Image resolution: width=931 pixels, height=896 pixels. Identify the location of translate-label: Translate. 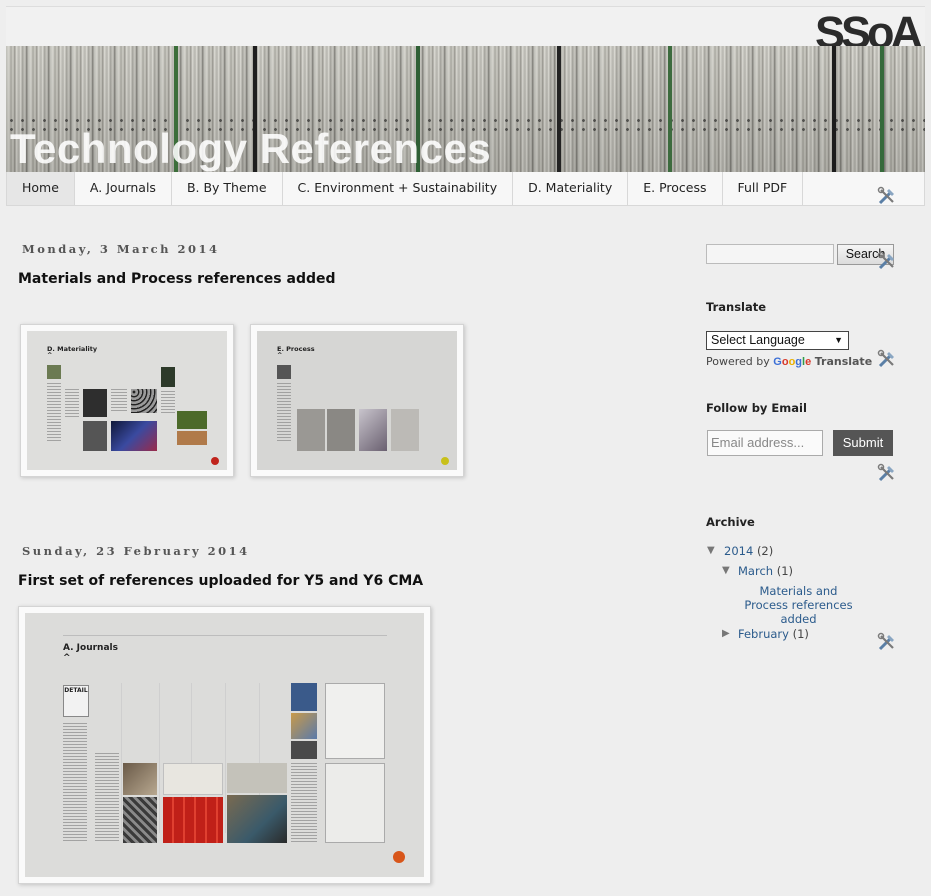
(843, 361).